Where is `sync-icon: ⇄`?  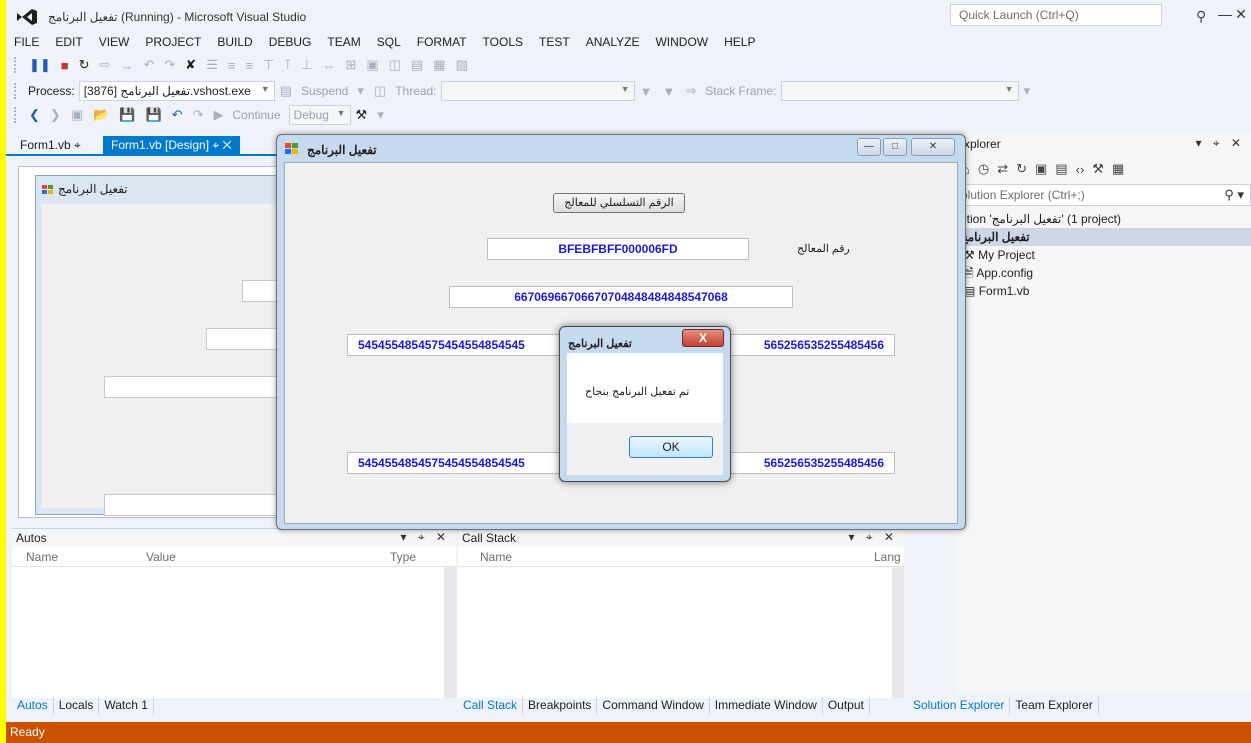
sync-icon: ⇄ is located at coordinates (1002, 169).